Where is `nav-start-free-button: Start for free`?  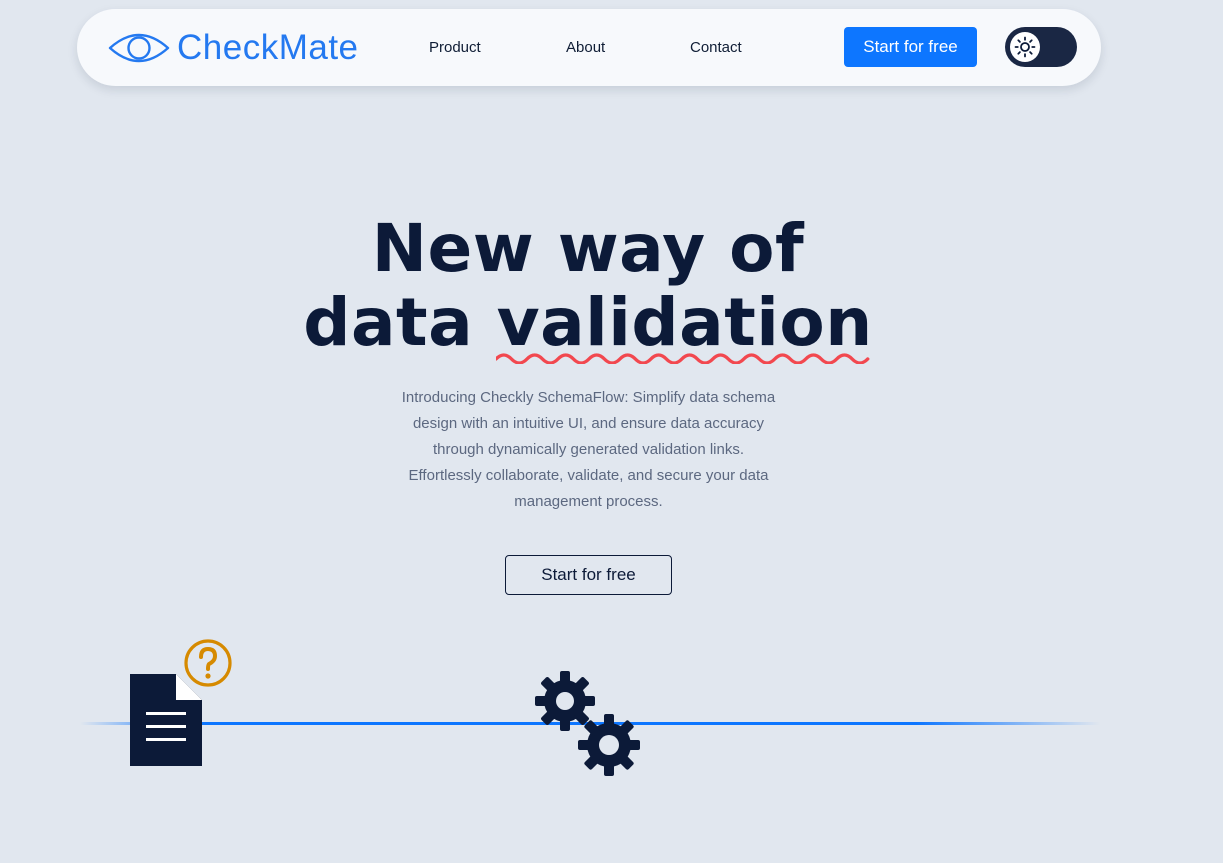
nav-start-free-button: Start for free is located at coordinates (910, 47).